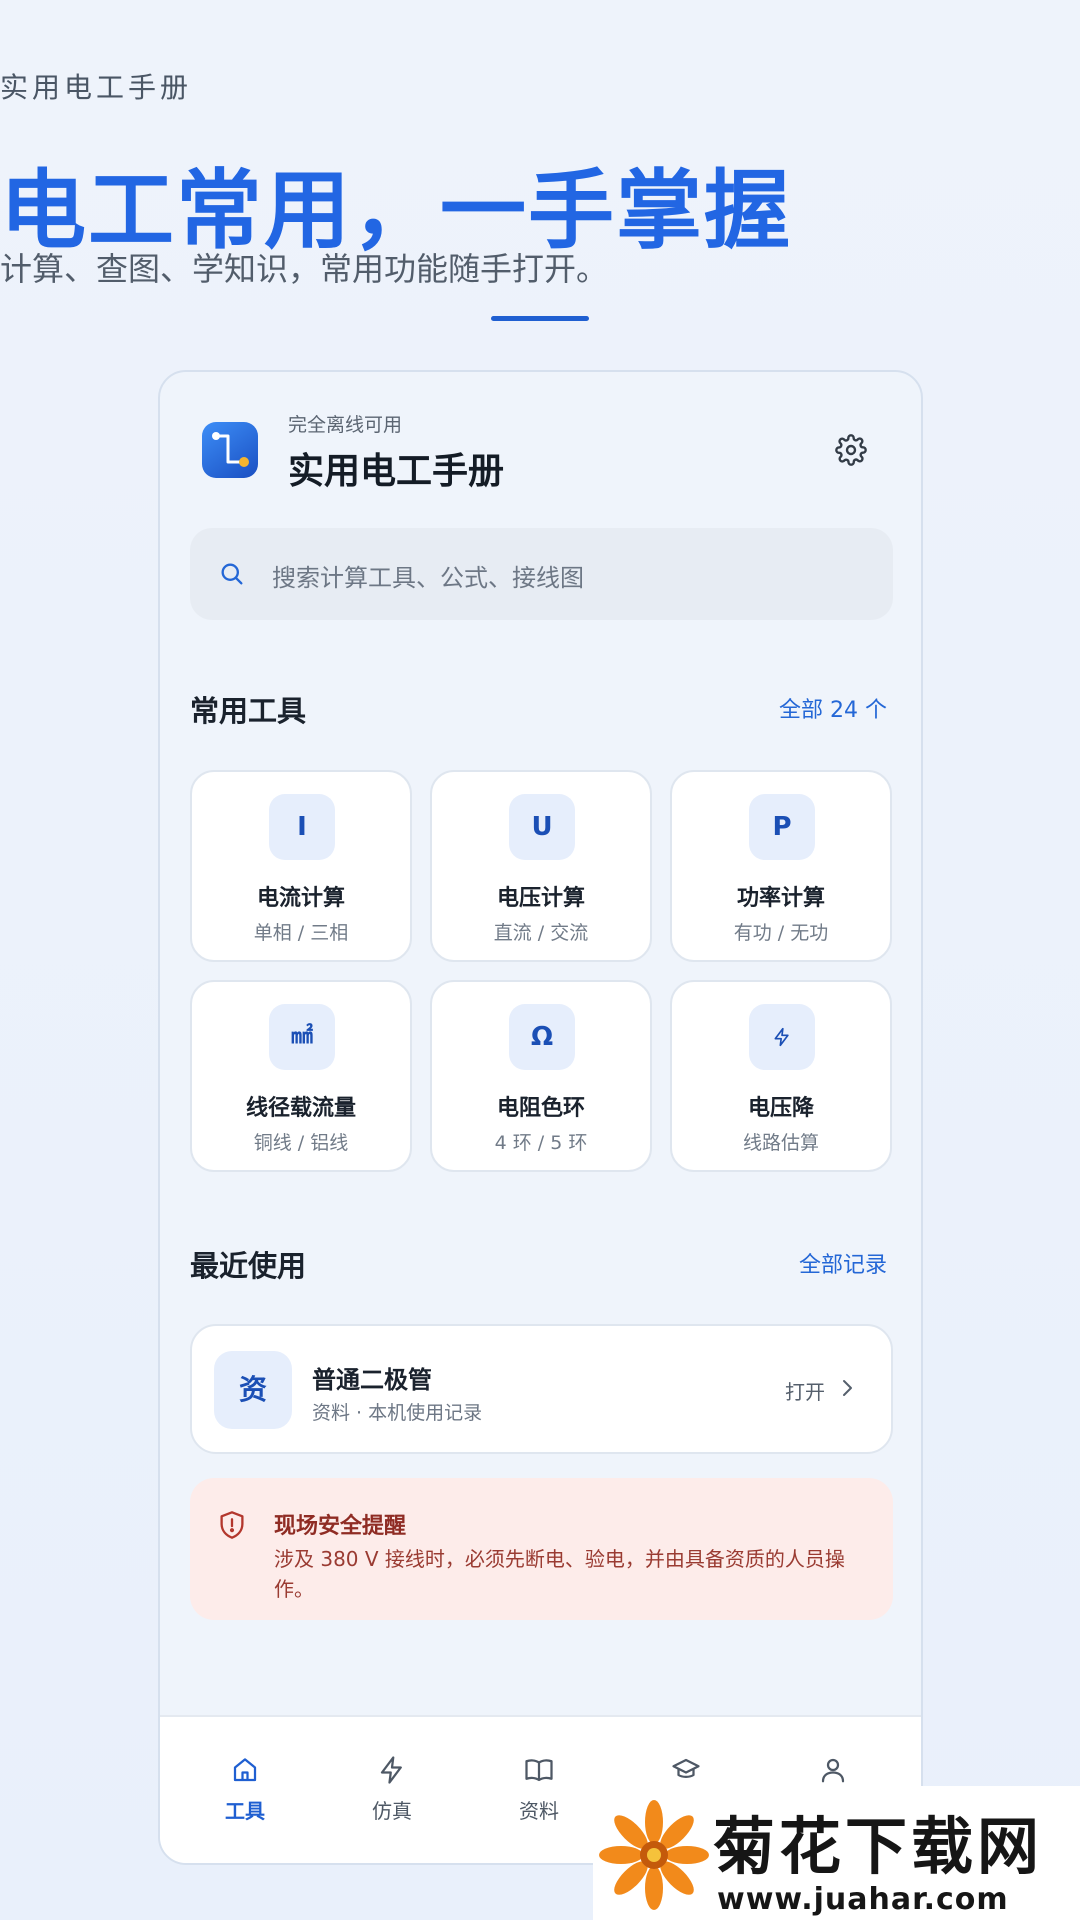 This screenshot has width=1080, height=1920. What do you see at coordinates (539, 1811) in the screenshot?
I see `tab-label: 资料` at bounding box center [539, 1811].